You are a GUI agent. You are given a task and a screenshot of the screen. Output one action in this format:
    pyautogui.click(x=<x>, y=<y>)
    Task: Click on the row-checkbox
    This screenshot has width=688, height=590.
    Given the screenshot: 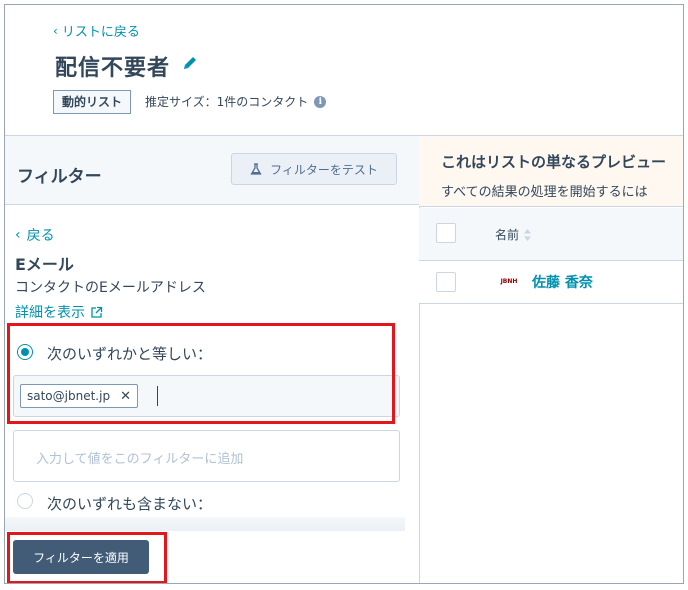 What is the action you would take?
    pyautogui.click(x=446, y=282)
    